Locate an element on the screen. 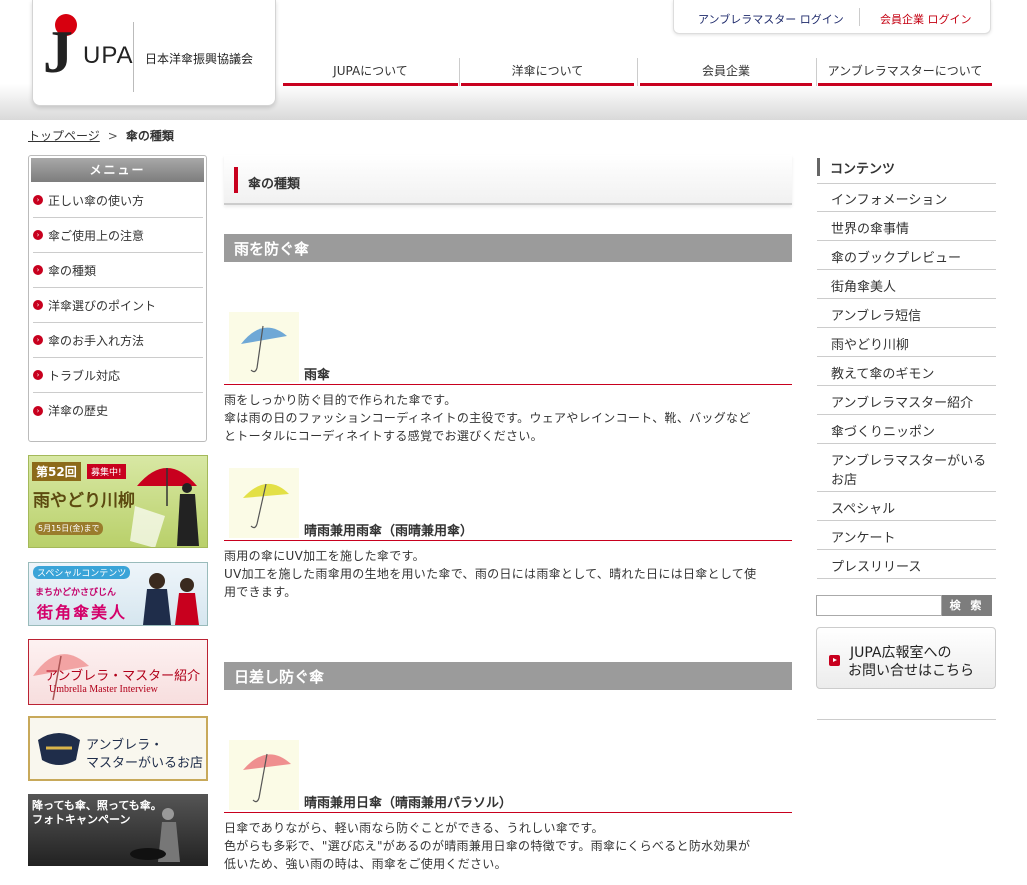  heading-accent-bar is located at coordinates (236, 180).